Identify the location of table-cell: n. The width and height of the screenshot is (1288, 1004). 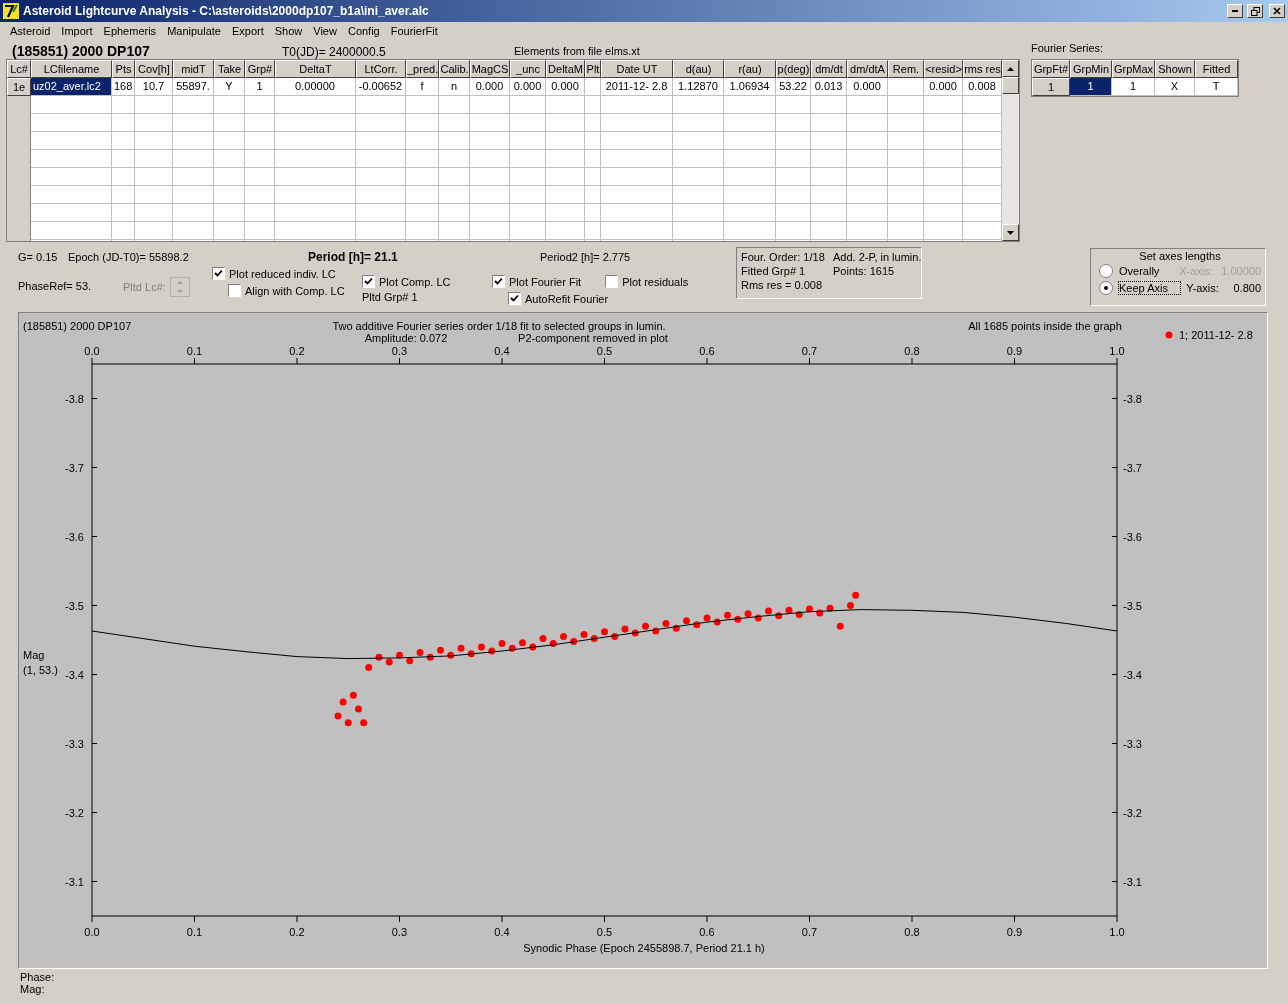
(454, 87).